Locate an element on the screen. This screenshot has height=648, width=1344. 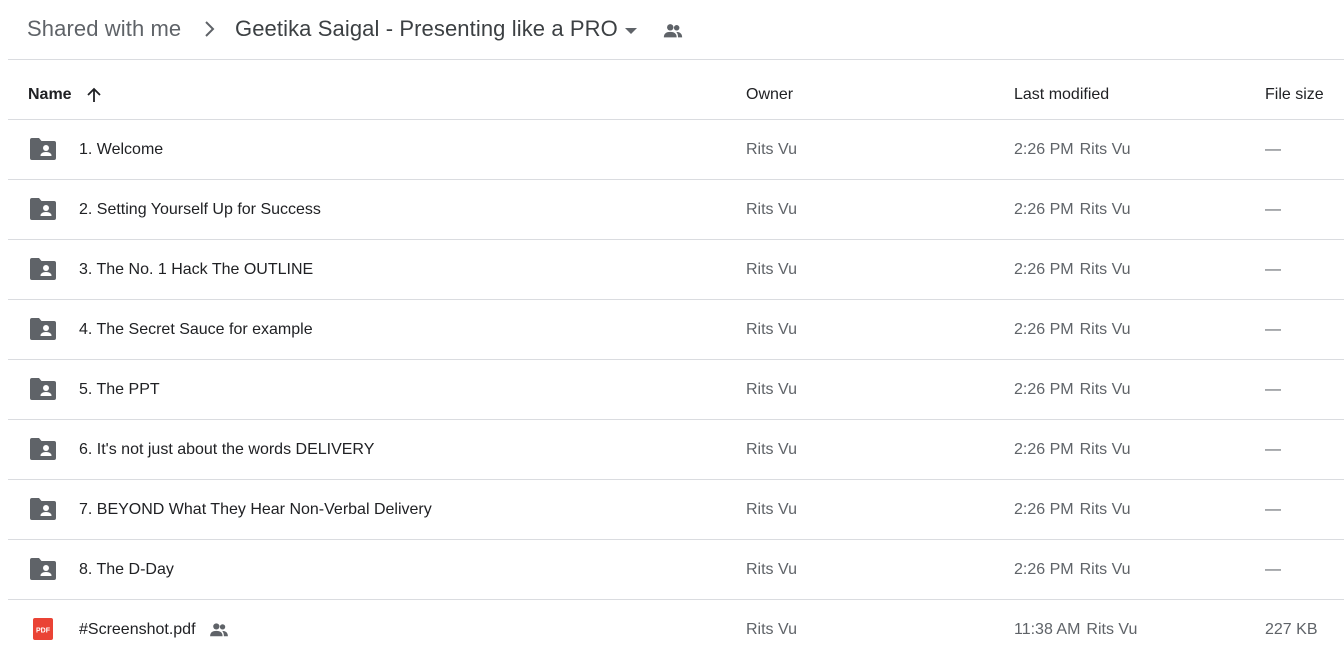
caret-down-icon is located at coordinates (631, 31).